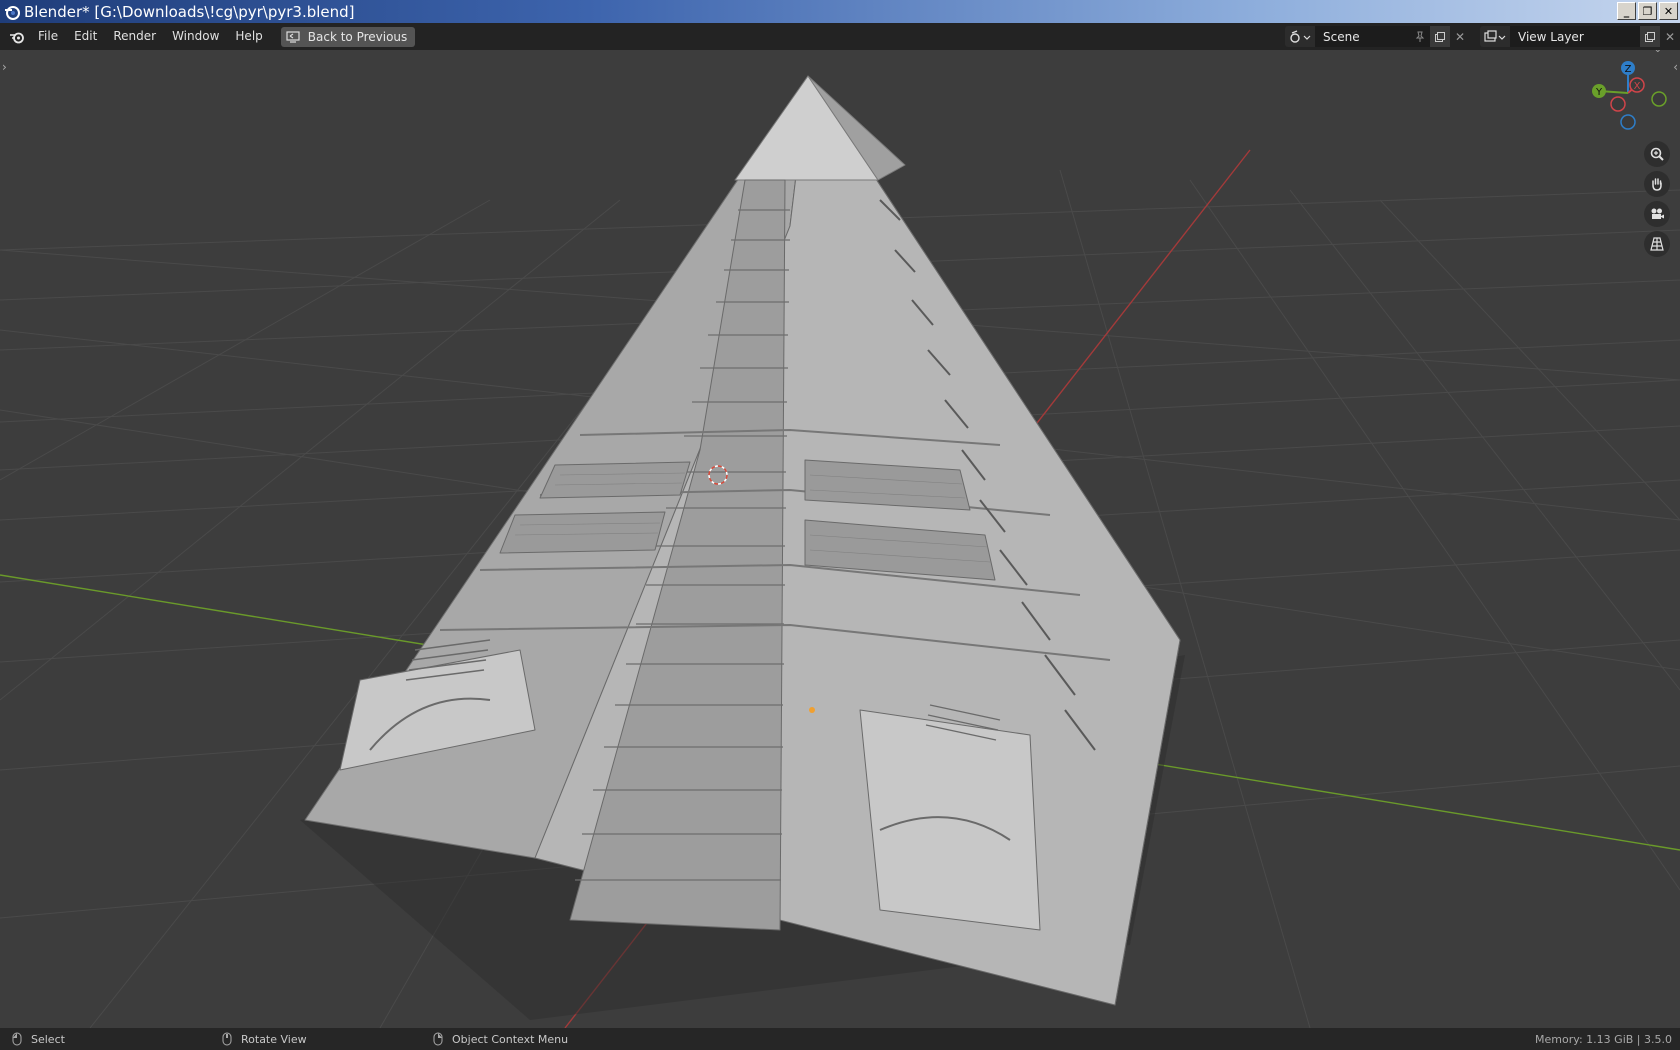 The image size is (1680, 1050). I want to click on menu-help: Help, so click(248, 36).